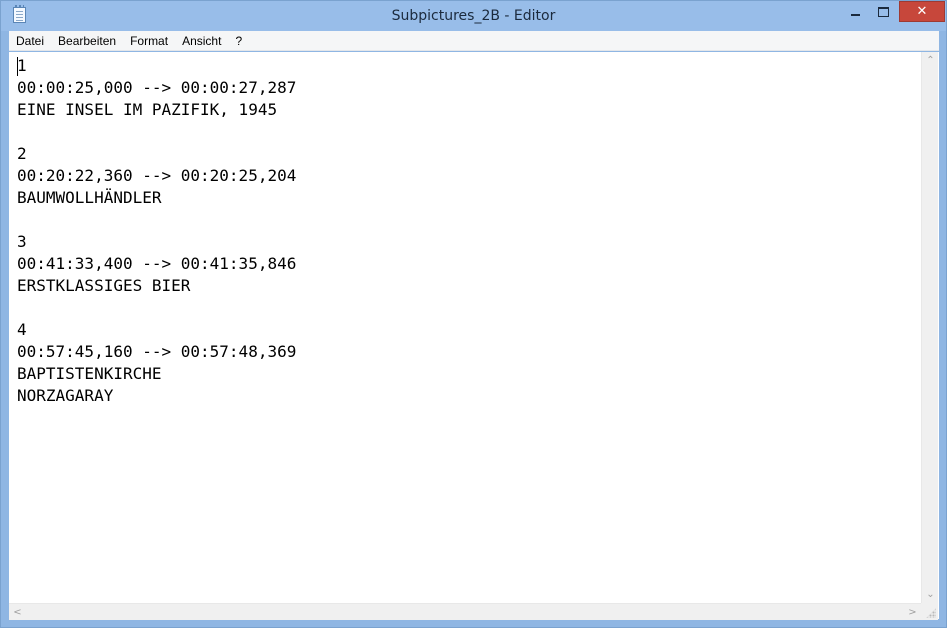 The image size is (947, 628). I want to click on close-button: ✕, so click(922, 11).